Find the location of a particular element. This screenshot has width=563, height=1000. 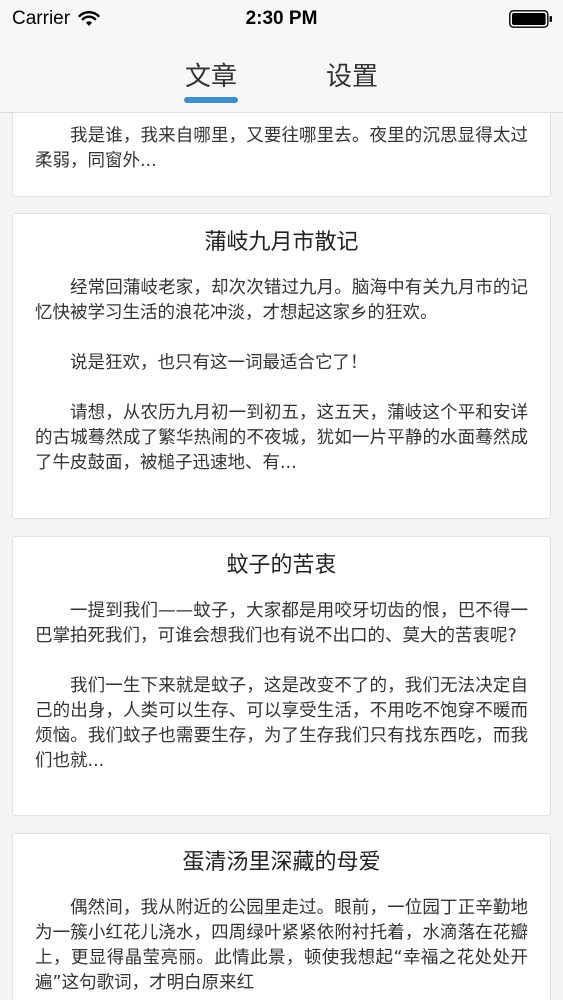

article-title: 蛋清汤里深藏的母爱 is located at coordinates (281, 862).